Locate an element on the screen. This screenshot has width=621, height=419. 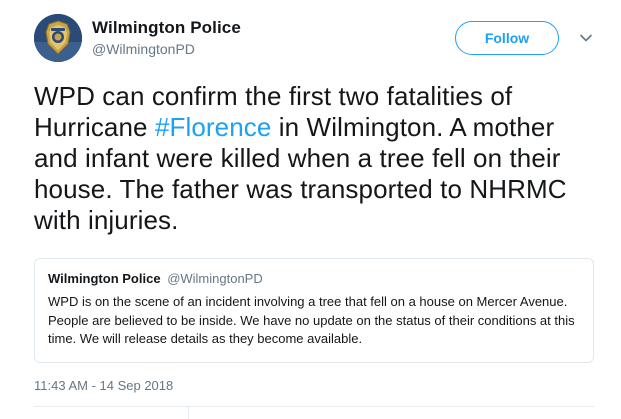
avatar is located at coordinates (58, 38).